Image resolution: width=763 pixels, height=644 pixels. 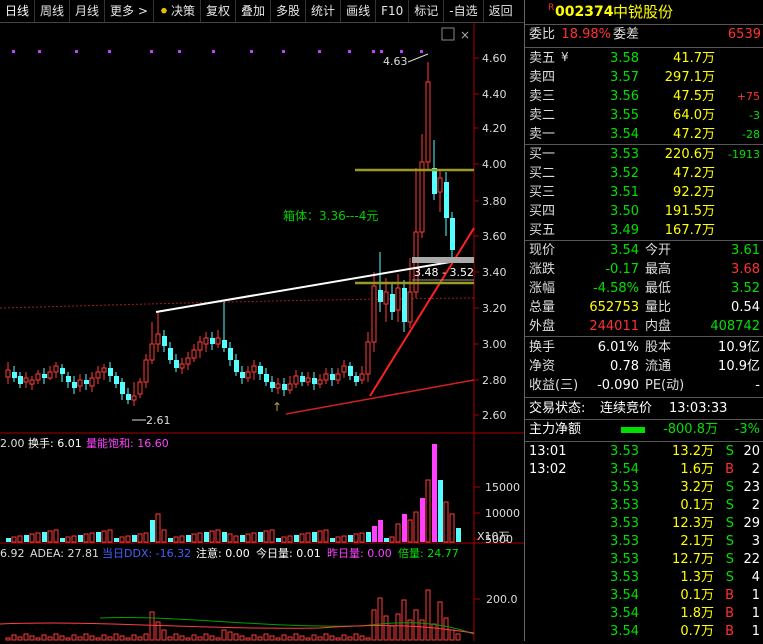 I want to click on tick-side: B, so click(x=729, y=469).